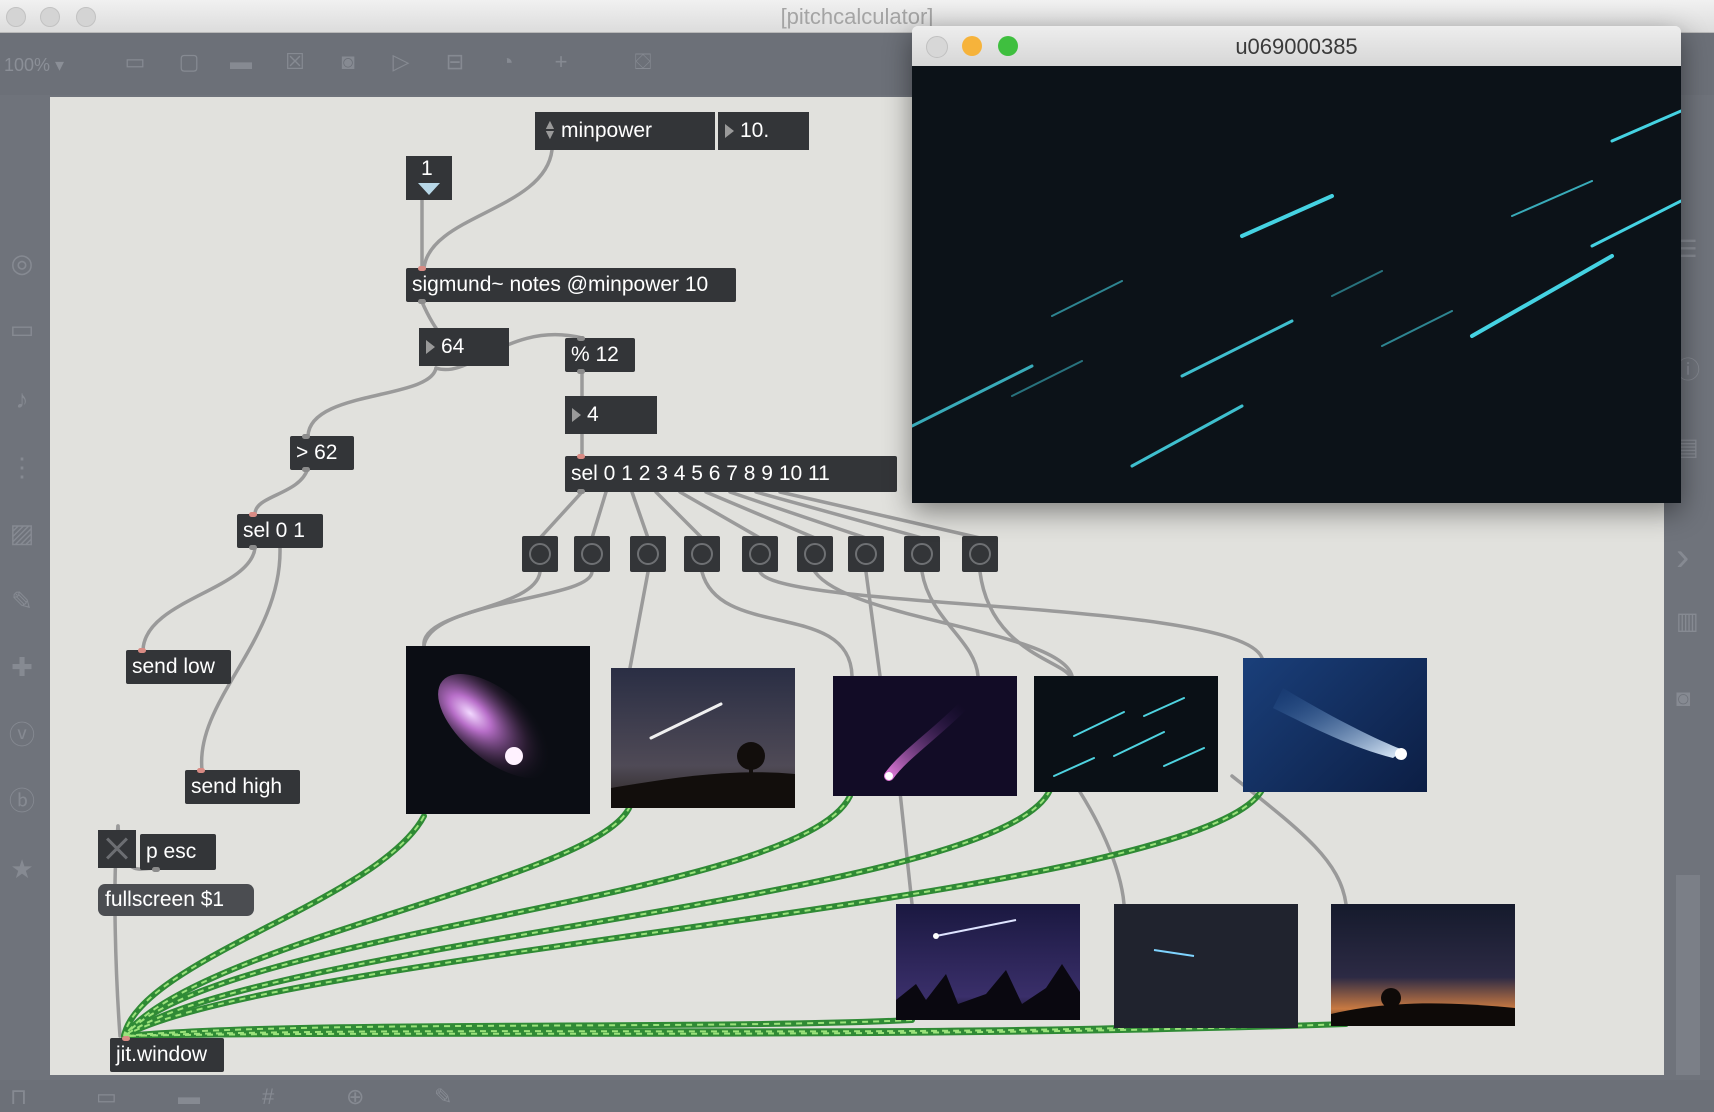 The height and width of the screenshot is (1112, 1714). I want to click on snapshot-icon: ◙, so click(1683, 699).